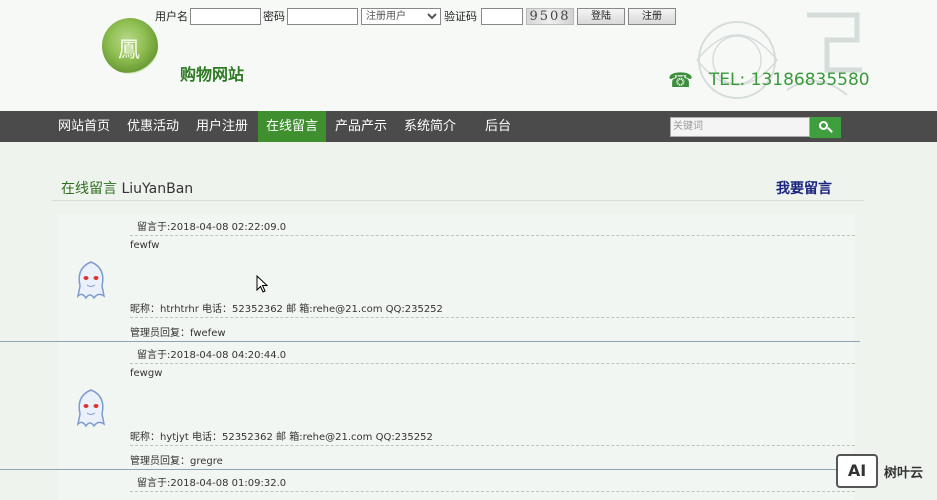  Describe the element at coordinates (274, 16) in the screenshot. I see `password-label: 密码` at that location.